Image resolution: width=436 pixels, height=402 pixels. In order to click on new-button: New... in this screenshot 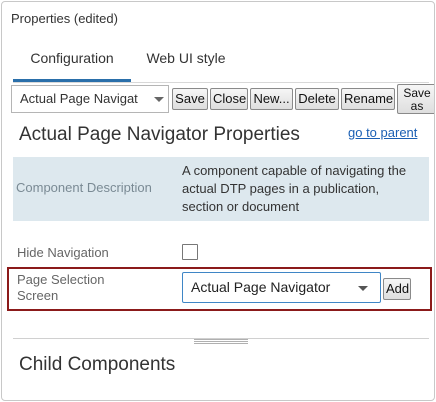, I will do `click(271, 99)`.